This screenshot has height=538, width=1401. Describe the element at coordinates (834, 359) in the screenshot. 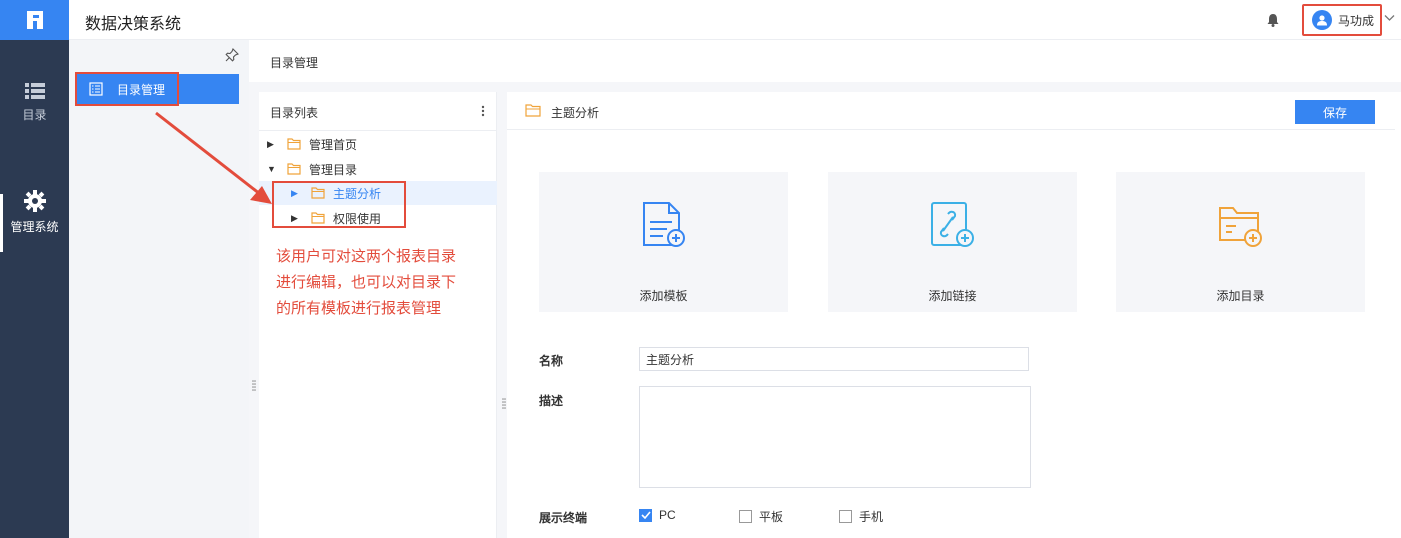

I see `name-input: 主题分析` at that location.